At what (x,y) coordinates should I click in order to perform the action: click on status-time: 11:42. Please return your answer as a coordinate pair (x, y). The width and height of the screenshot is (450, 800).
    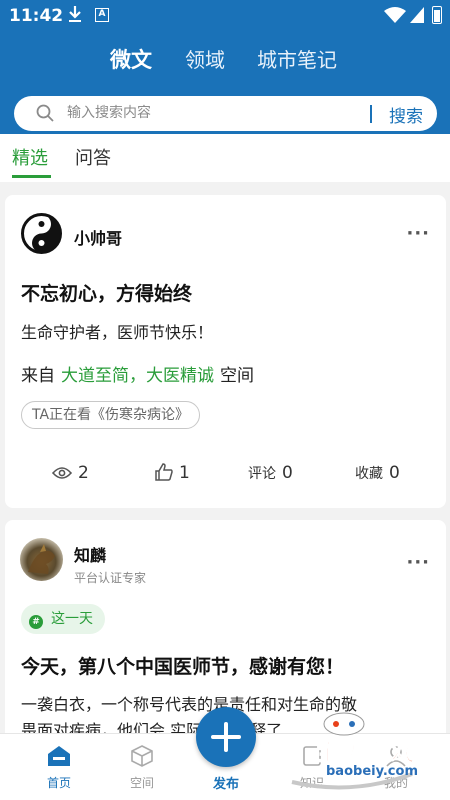
    Looking at the image, I should click on (36, 16).